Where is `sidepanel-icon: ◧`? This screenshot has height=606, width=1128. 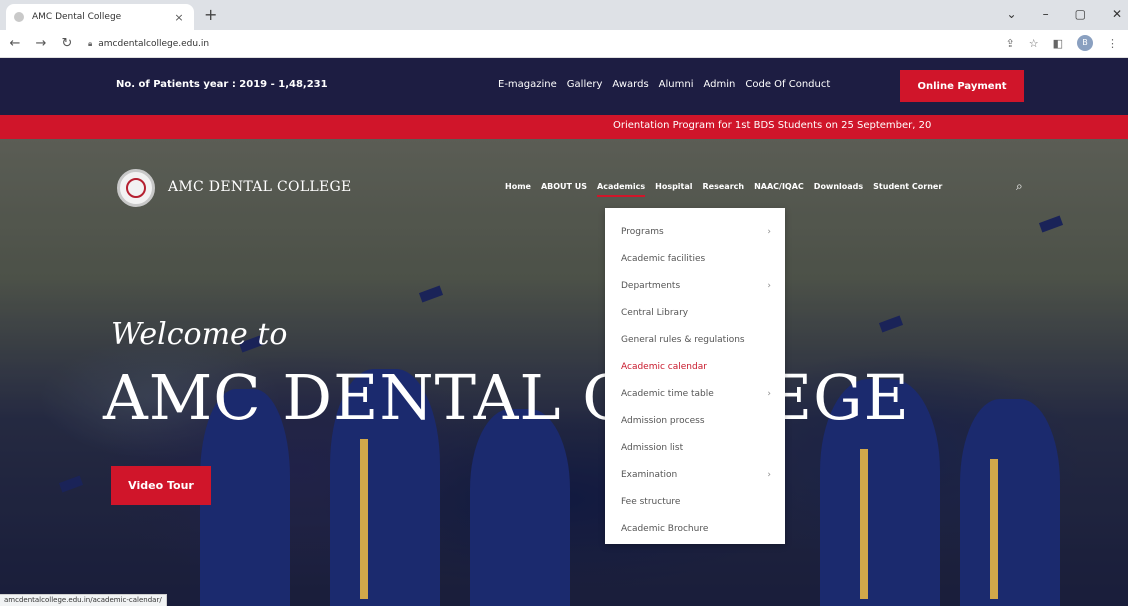 sidepanel-icon: ◧ is located at coordinates (1058, 43).